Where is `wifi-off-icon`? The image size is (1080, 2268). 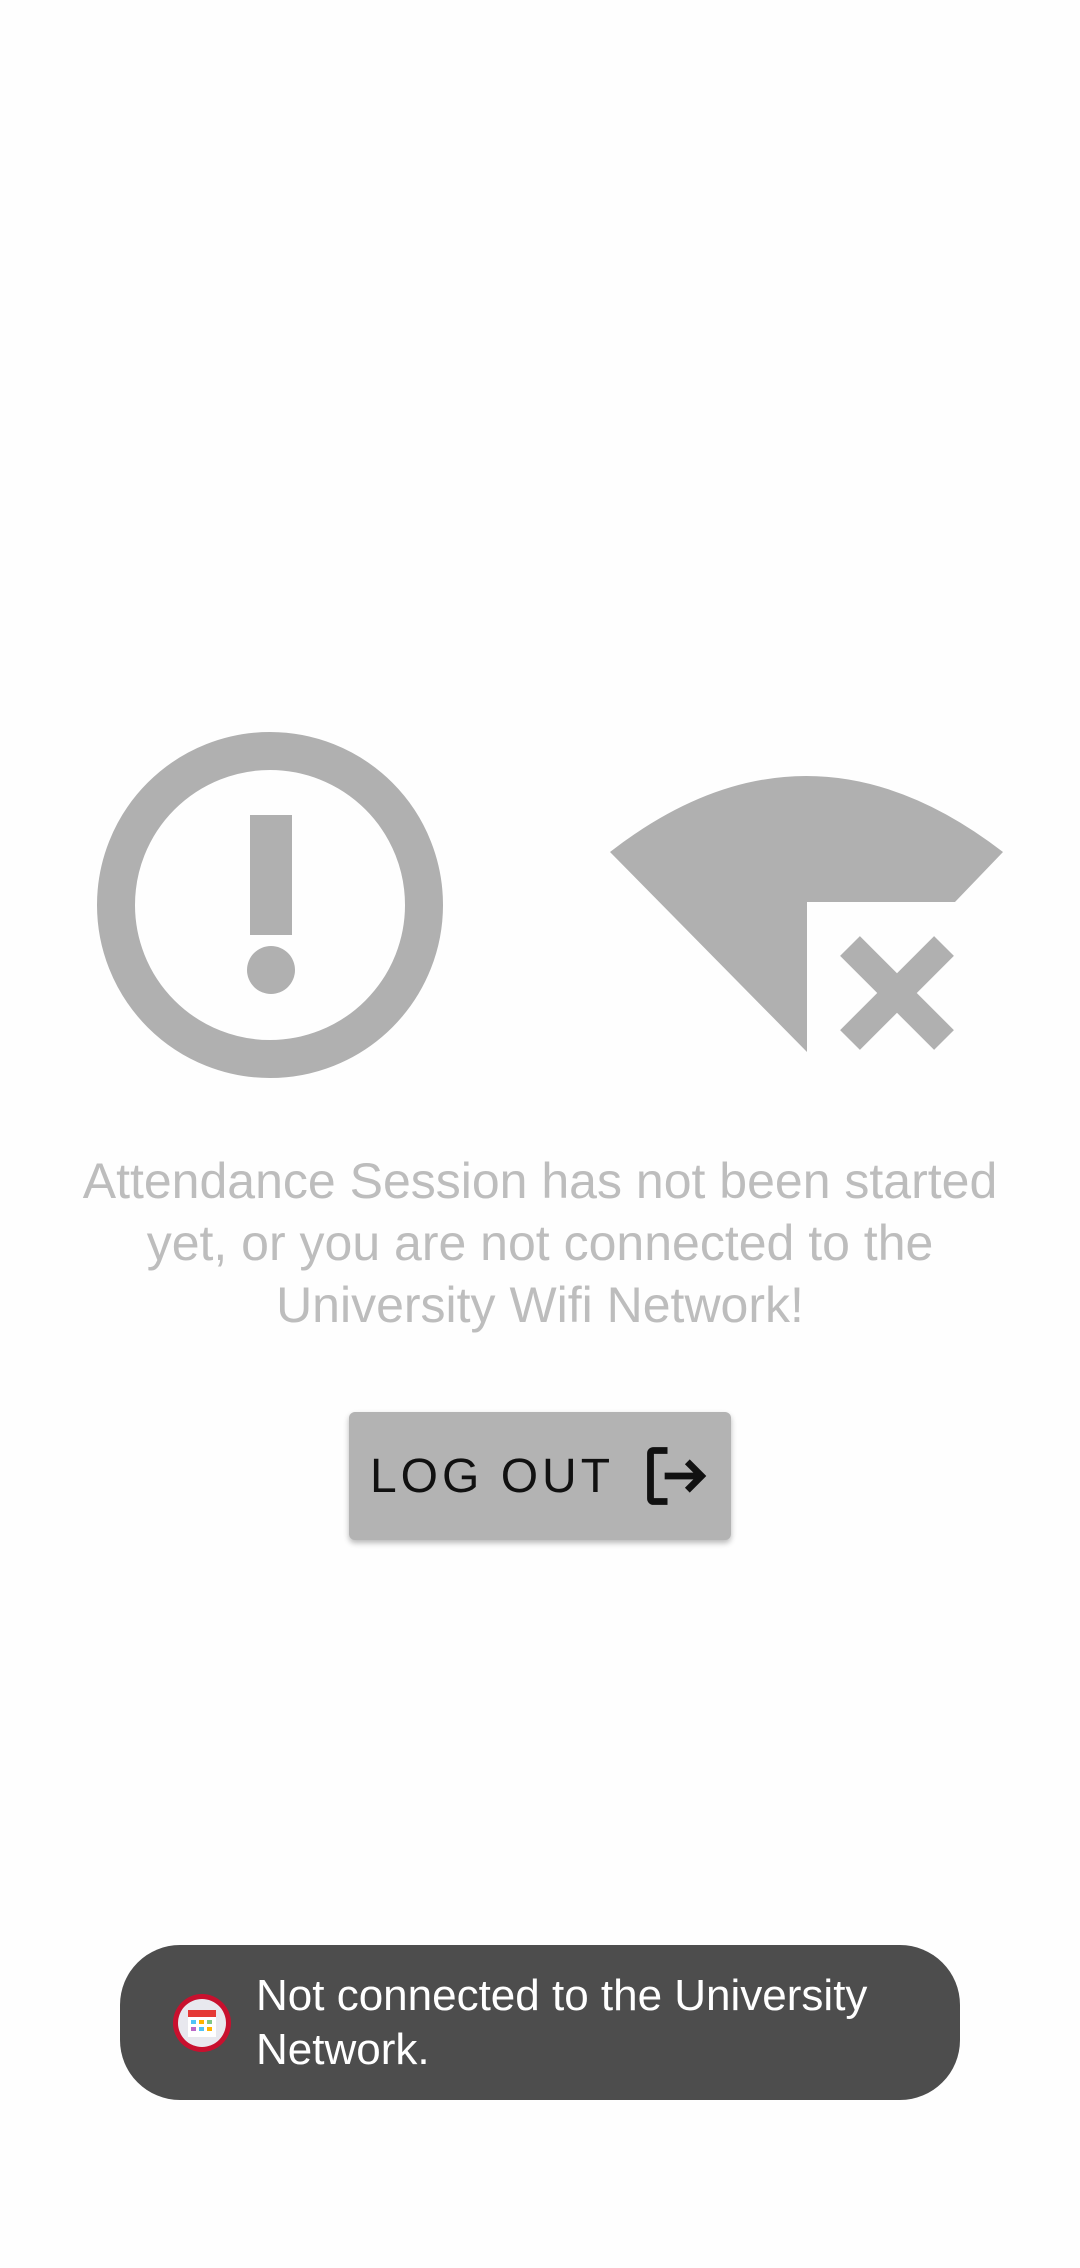 wifi-off-icon is located at coordinates (810, 912).